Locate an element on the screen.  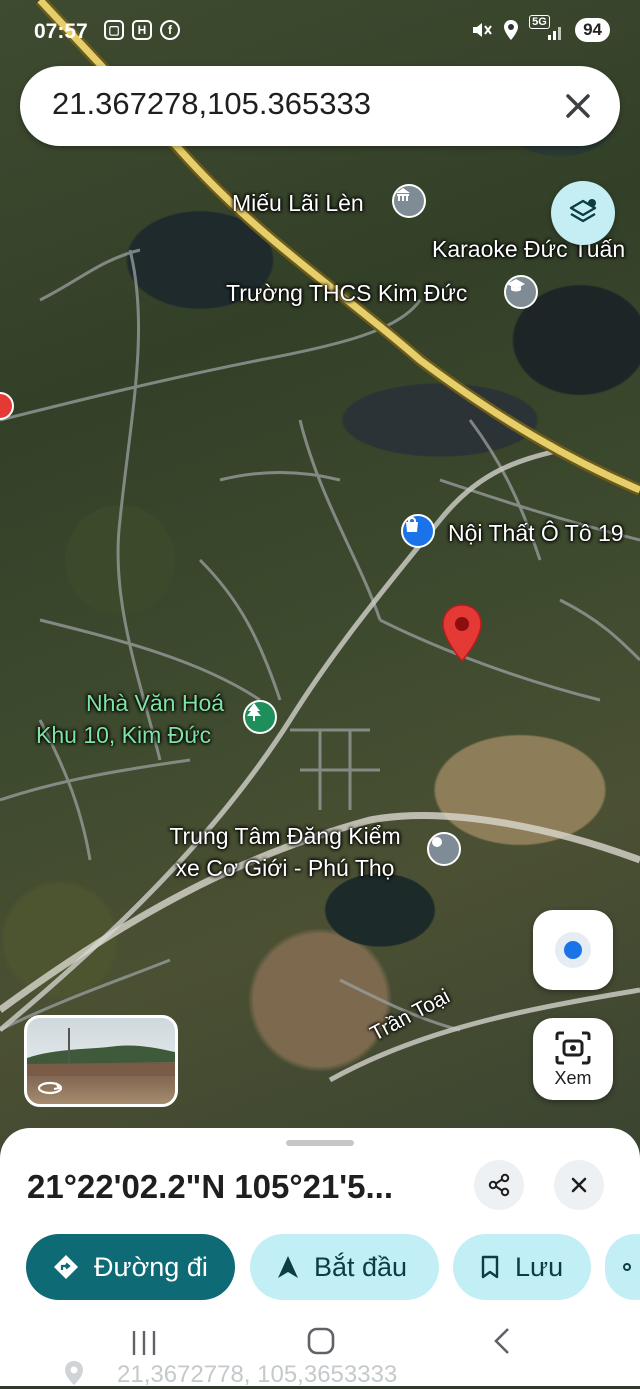
layers-icon is located at coordinates (583, 211).